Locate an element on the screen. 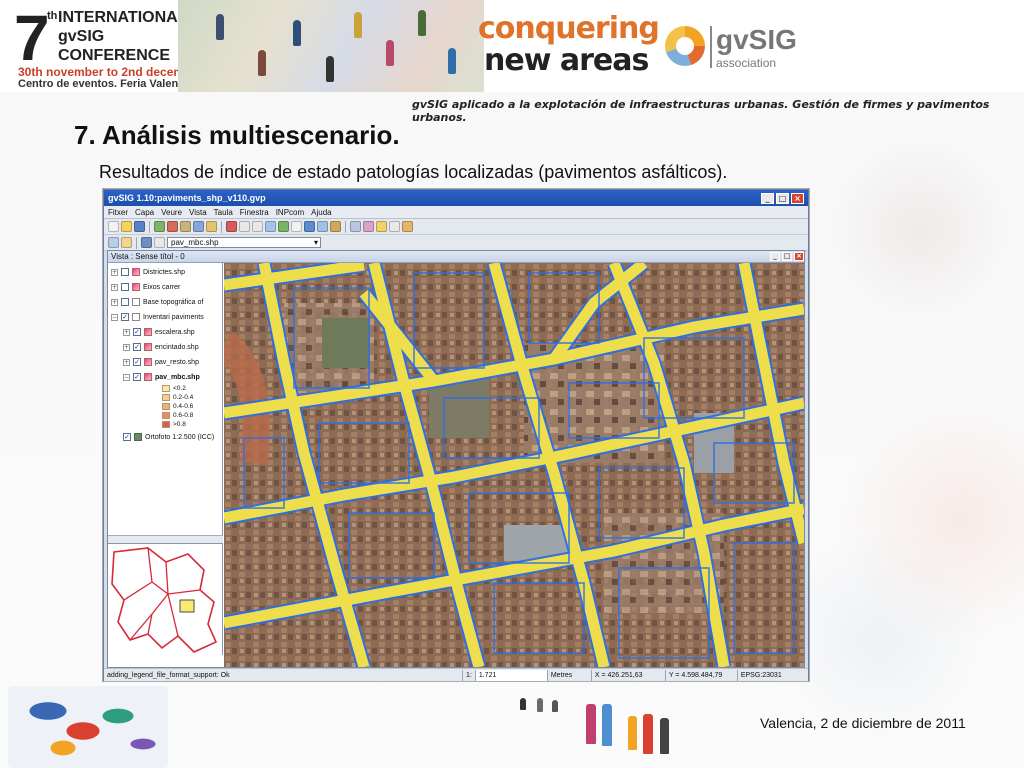 This screenshot has height=768, width=1024. legend-item: 0.4-0.6 is located at coordinates (177, 406).